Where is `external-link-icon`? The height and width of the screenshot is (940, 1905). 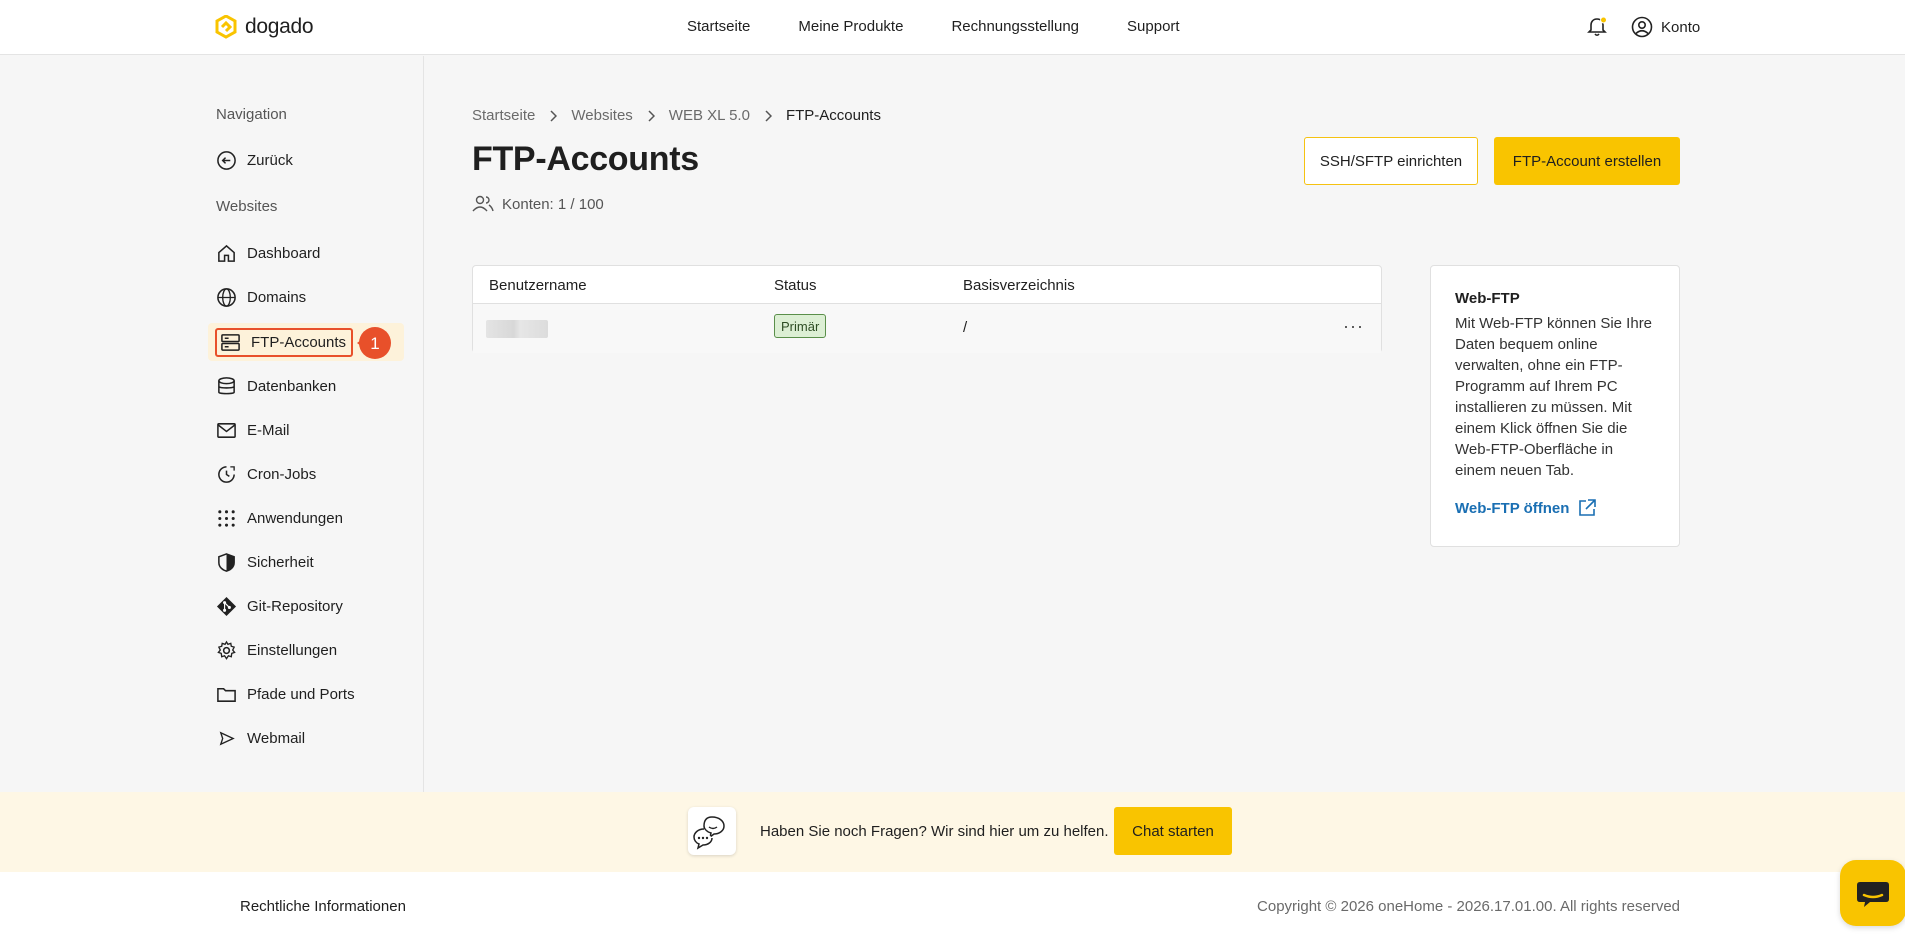 external-link-icon is located at coordinates (1588, 507).